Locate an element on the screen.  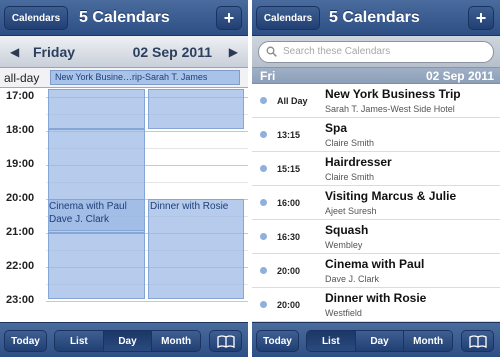
next-day-icon: ▶ is located at coordinates (233, 52).